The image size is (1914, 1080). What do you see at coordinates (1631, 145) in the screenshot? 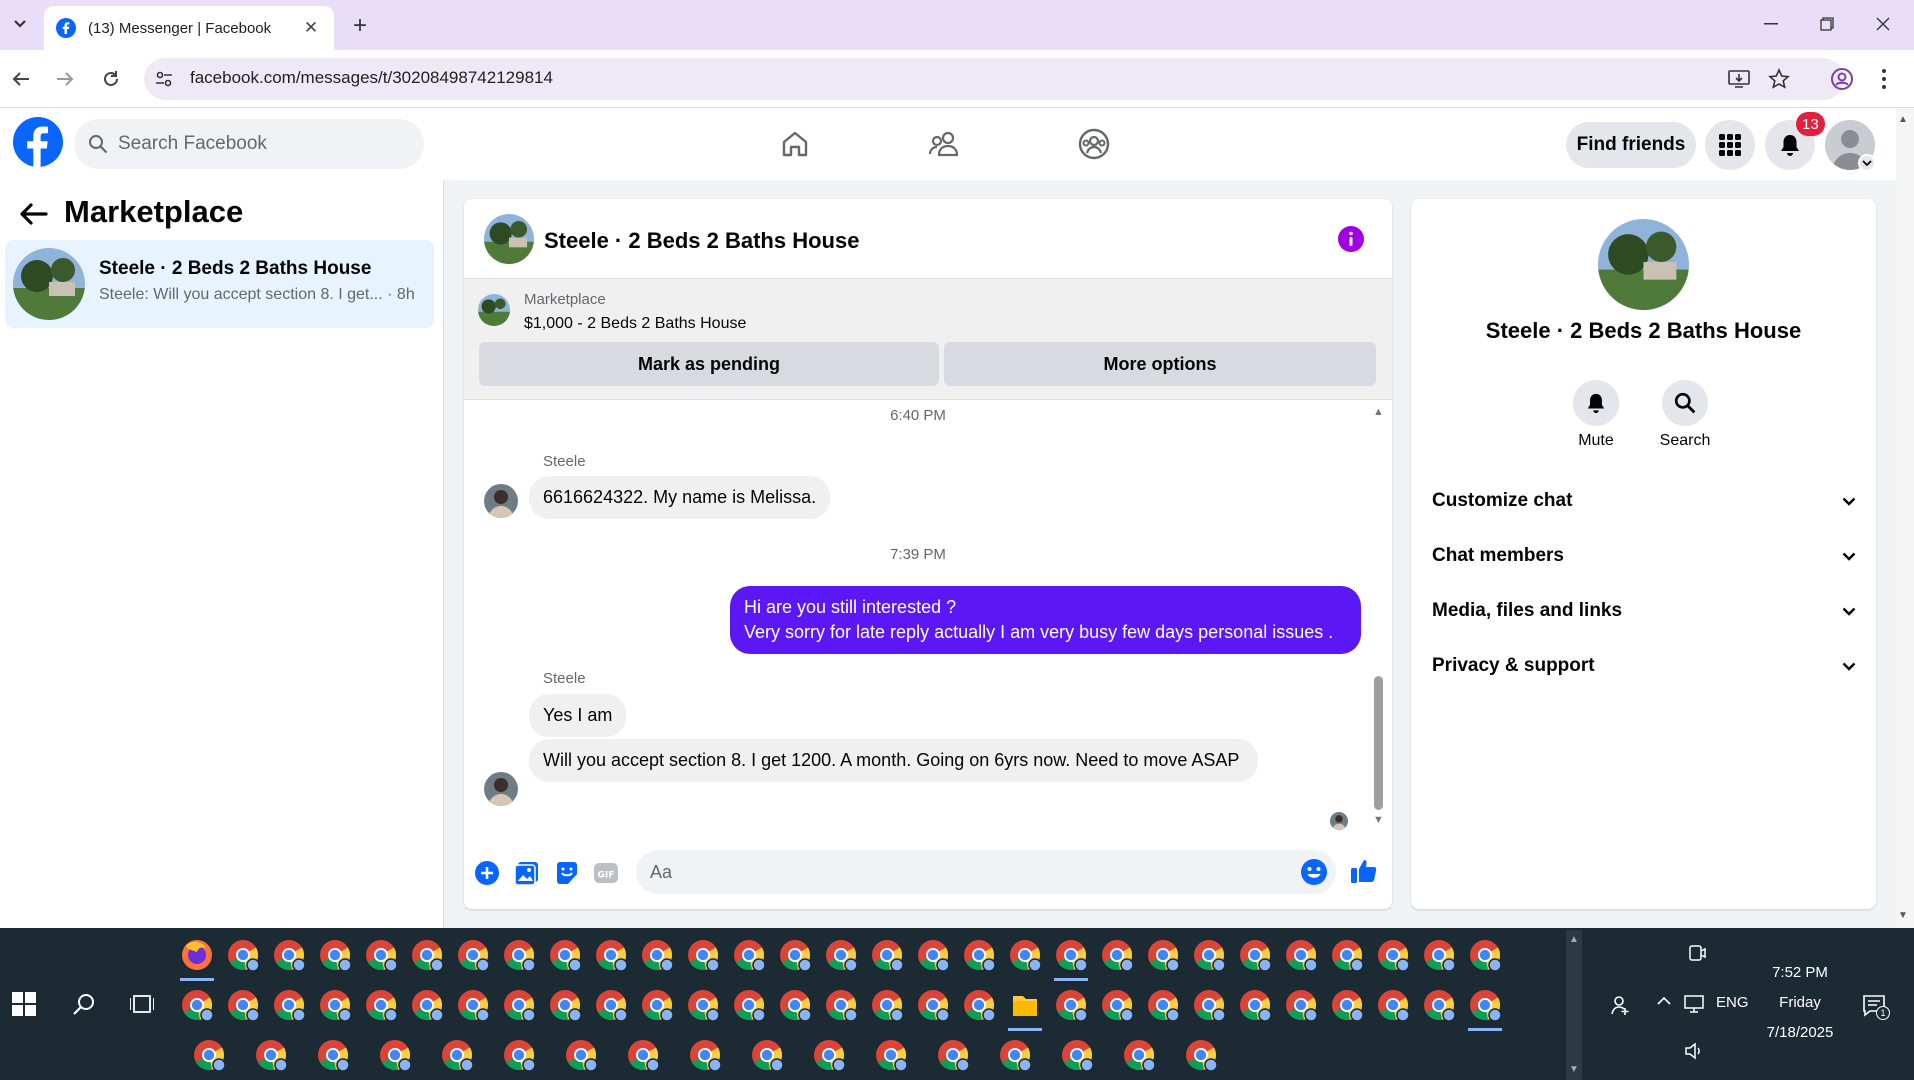
I see `find-friends-button: Find friends` at bounding box center [1631, 145].